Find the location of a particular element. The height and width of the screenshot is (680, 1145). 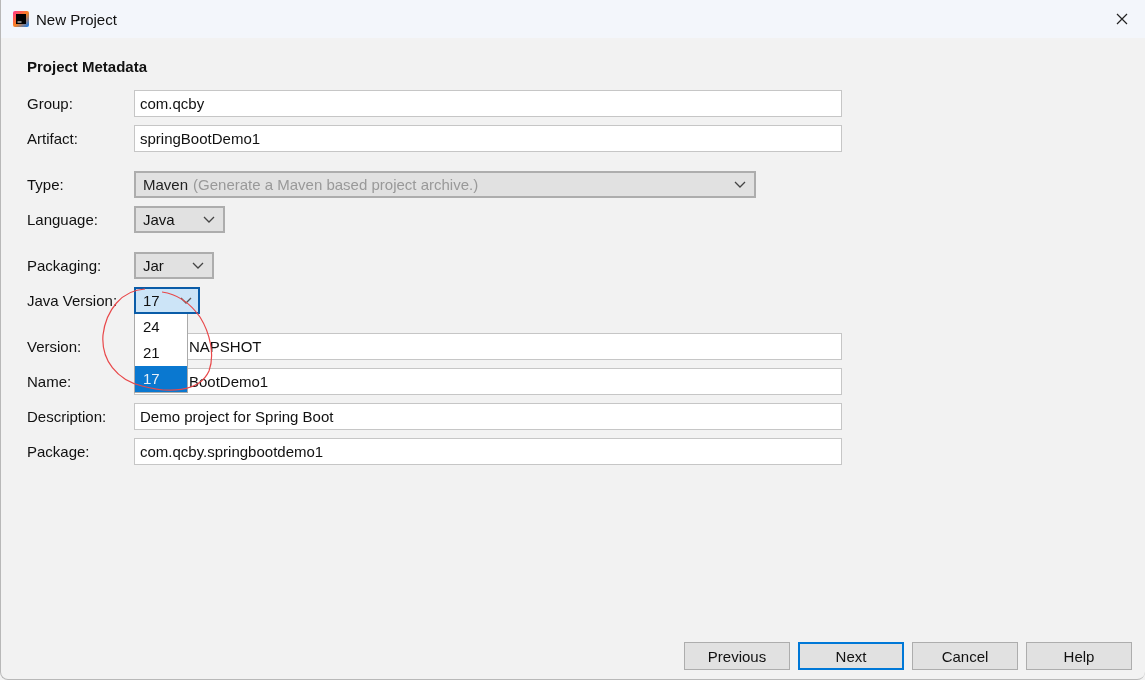

field-label: Type: is located at coordinates (46, 184).